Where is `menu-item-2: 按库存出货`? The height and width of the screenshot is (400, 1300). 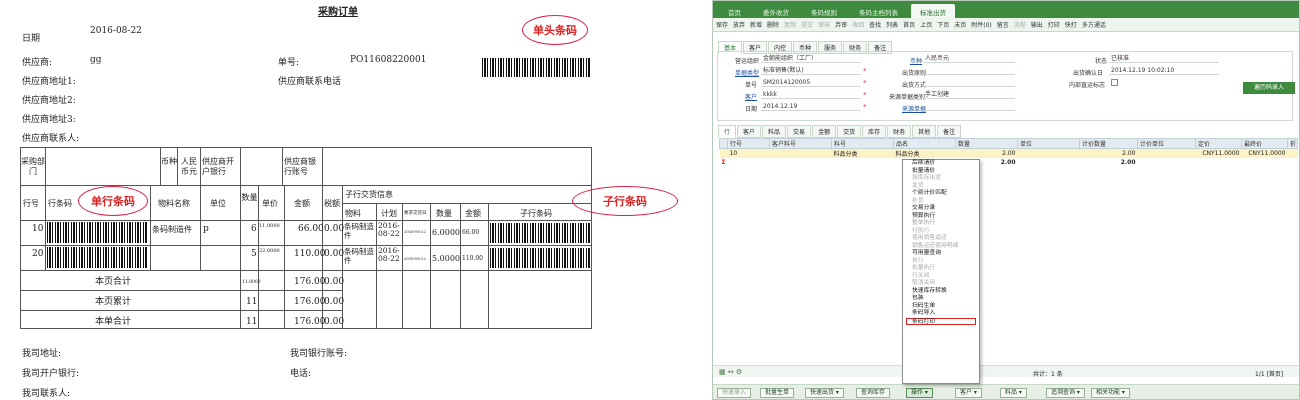 menu-item-2: 按库存出货 is located at coordinates (941, 179).